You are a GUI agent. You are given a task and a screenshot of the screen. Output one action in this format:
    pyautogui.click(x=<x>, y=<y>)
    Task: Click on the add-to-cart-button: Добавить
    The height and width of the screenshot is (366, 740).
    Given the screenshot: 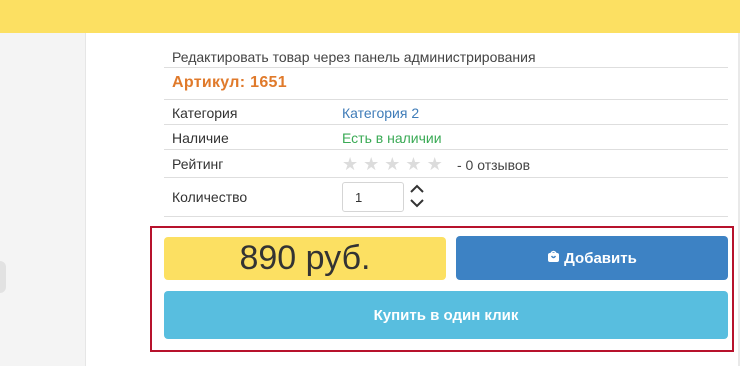 What is the action you would take?
    pyautogui.click(x=592, y=258)
    